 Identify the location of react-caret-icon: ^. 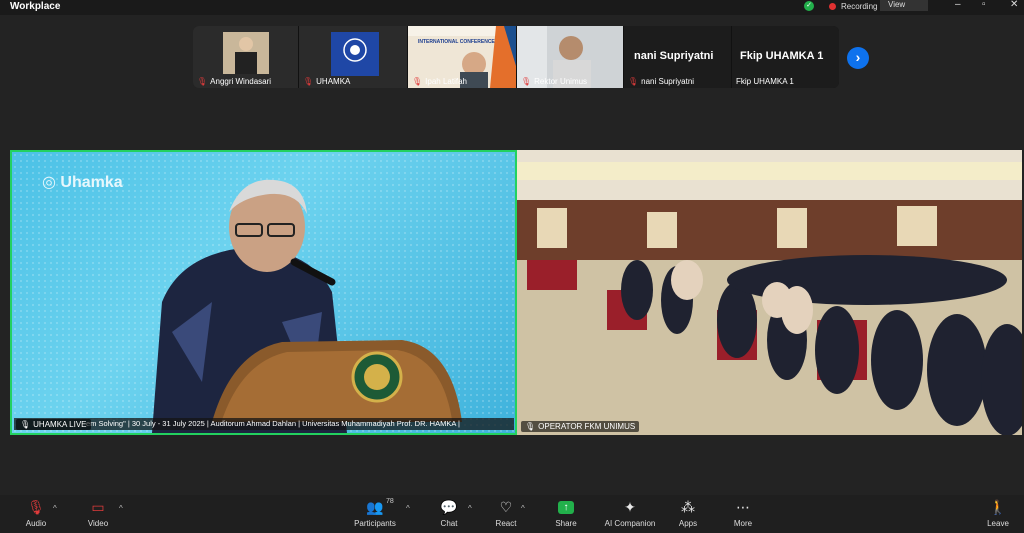
(523, 508).